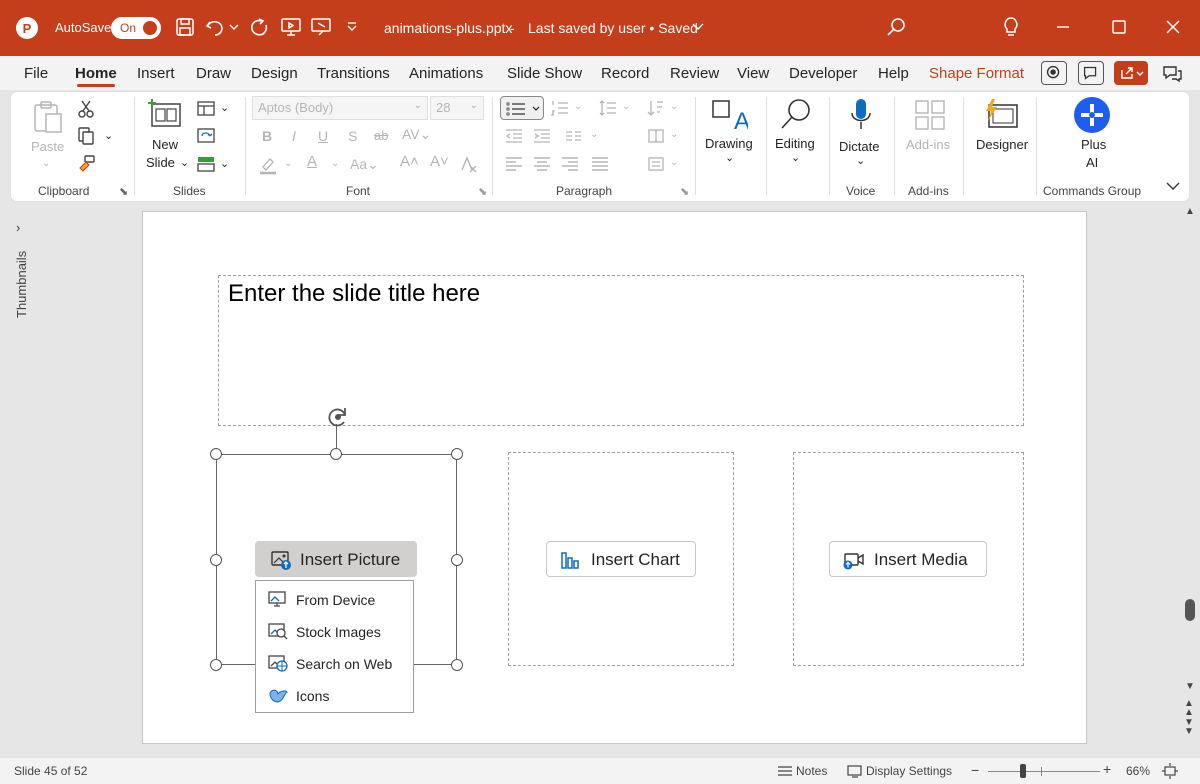 The width and height of the screenshot is (1200, 784). I want to click on dictate-chevron-icon: ⌄, so click(860, 161).